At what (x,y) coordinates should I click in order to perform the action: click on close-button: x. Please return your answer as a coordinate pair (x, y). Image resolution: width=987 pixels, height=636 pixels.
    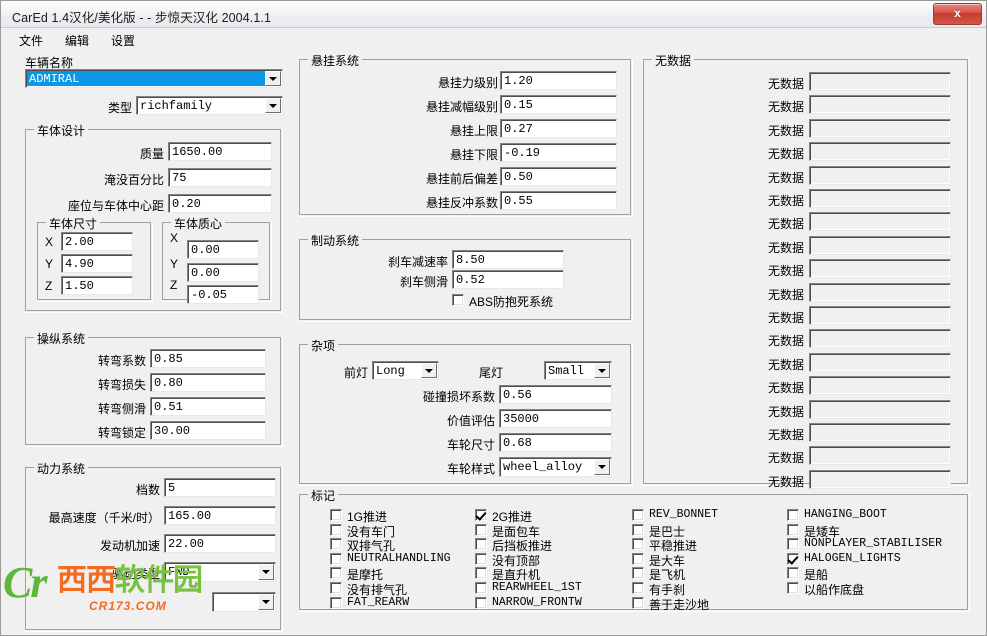
    Looking at the image, I should click on (957, 14).